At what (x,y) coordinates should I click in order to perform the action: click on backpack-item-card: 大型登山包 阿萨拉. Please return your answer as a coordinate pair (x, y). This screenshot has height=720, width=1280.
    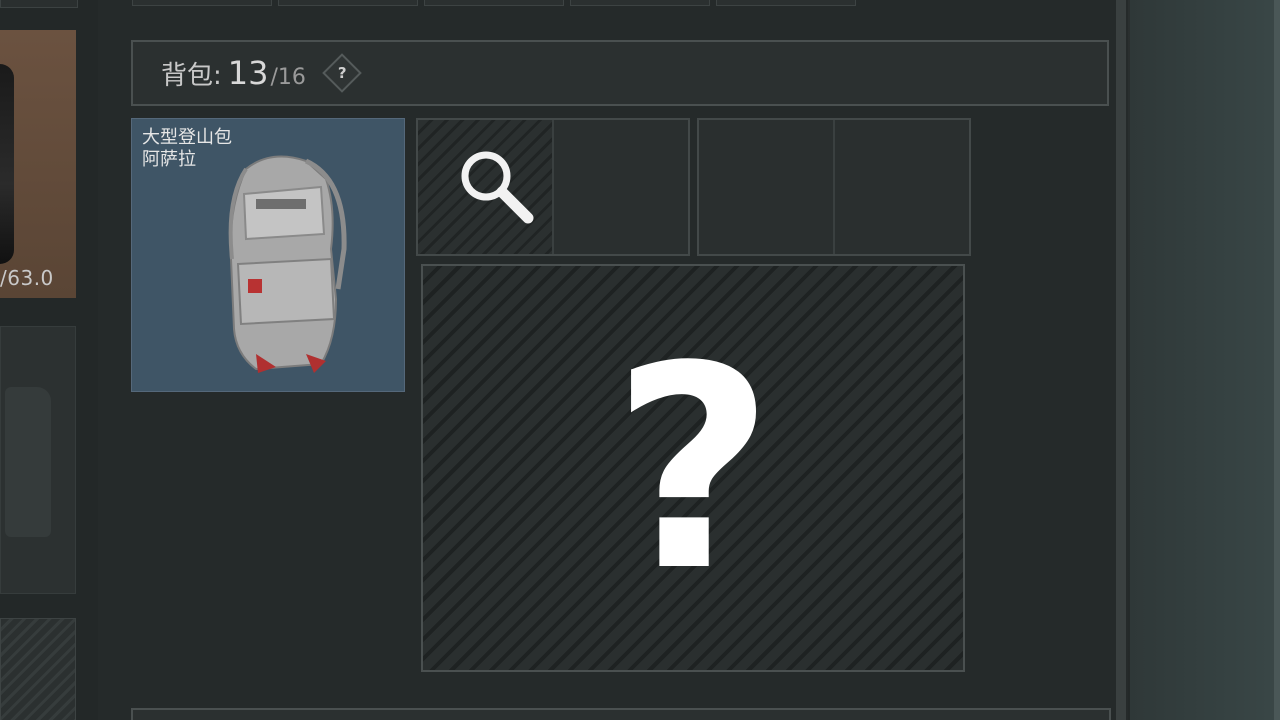
    Looking at the image, I should click on (268, 255).